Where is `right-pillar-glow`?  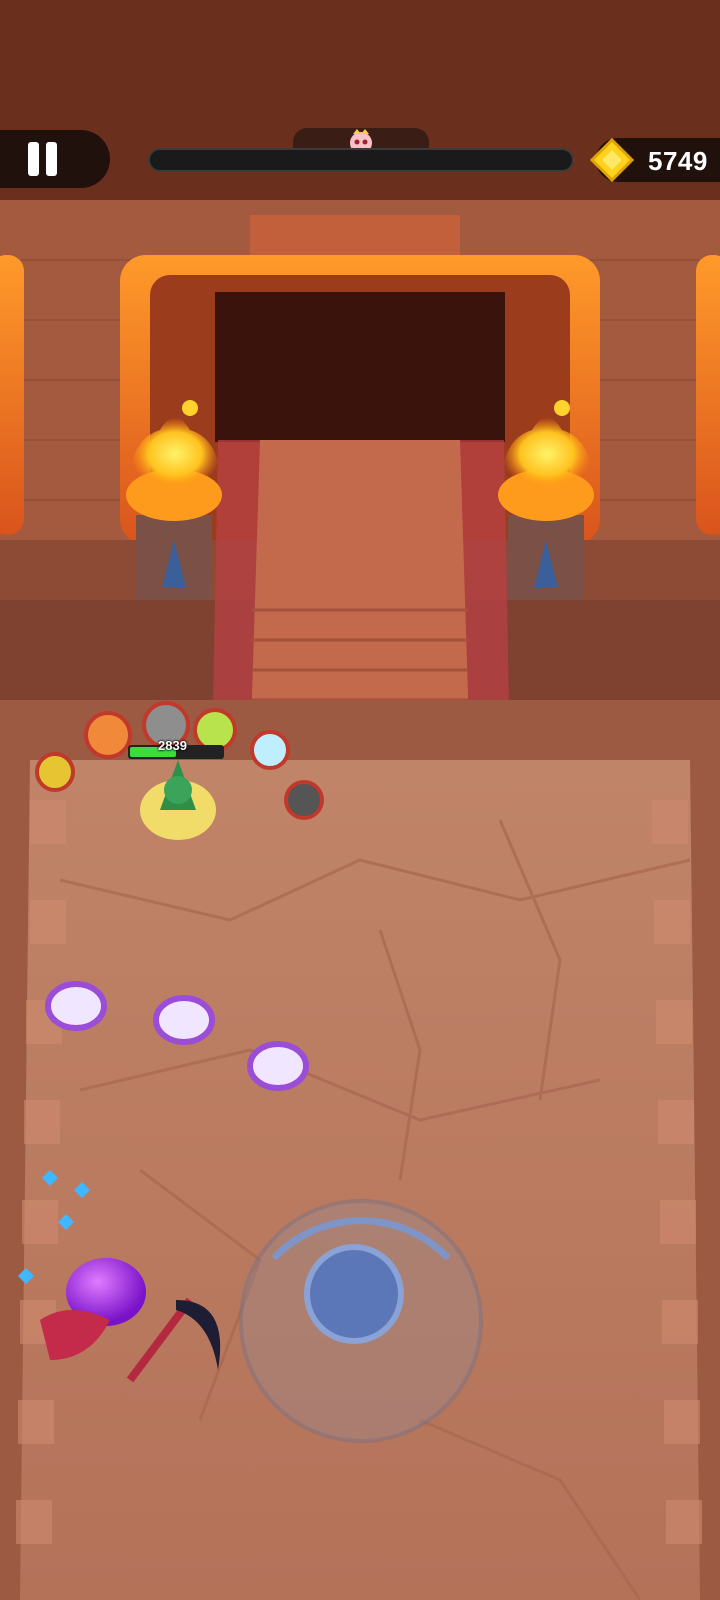
right-pillar-glow is located at coordinates (708, 395).